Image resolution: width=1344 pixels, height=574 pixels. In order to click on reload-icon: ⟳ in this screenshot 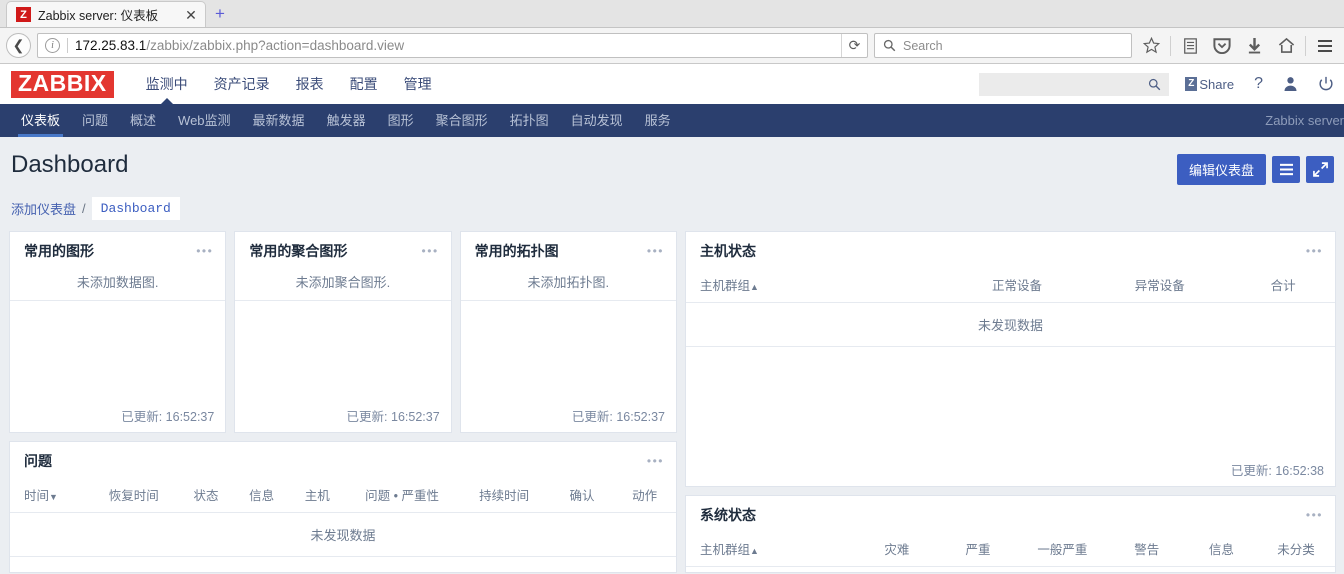, I will do `click(854, 45)`.